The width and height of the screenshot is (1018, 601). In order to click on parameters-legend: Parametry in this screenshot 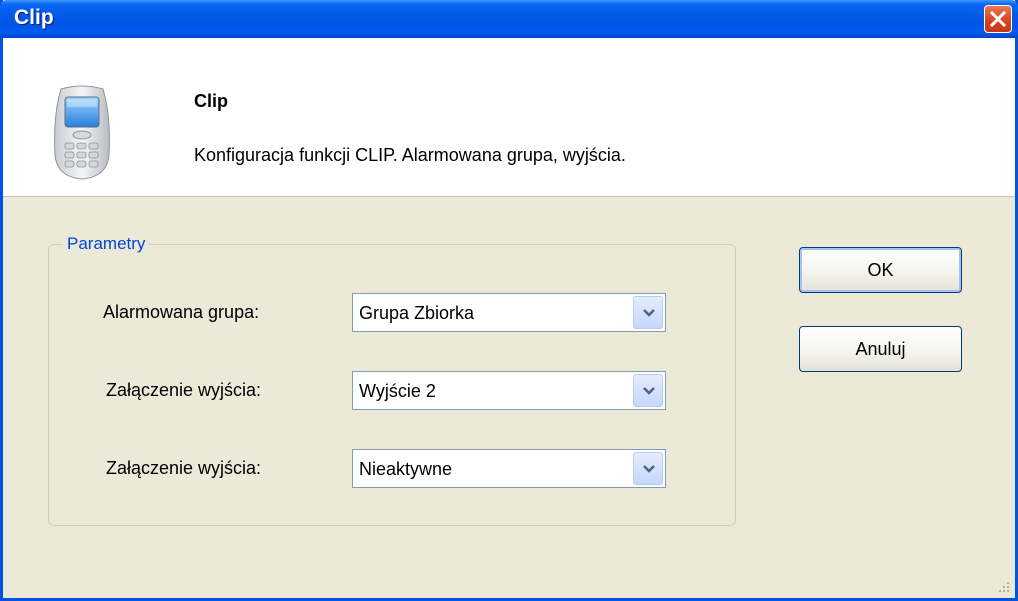, I will do `click(106, 244)`.